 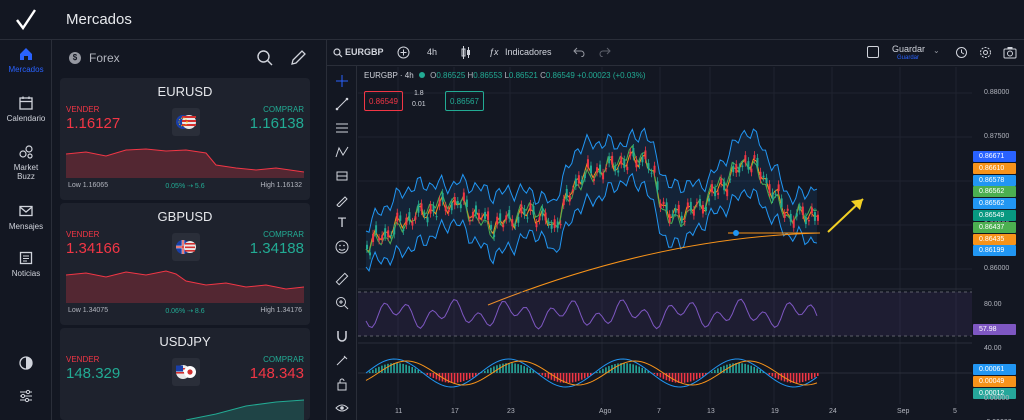 I want to click on buy-button: 0.86567, so click(x=464, y=101).